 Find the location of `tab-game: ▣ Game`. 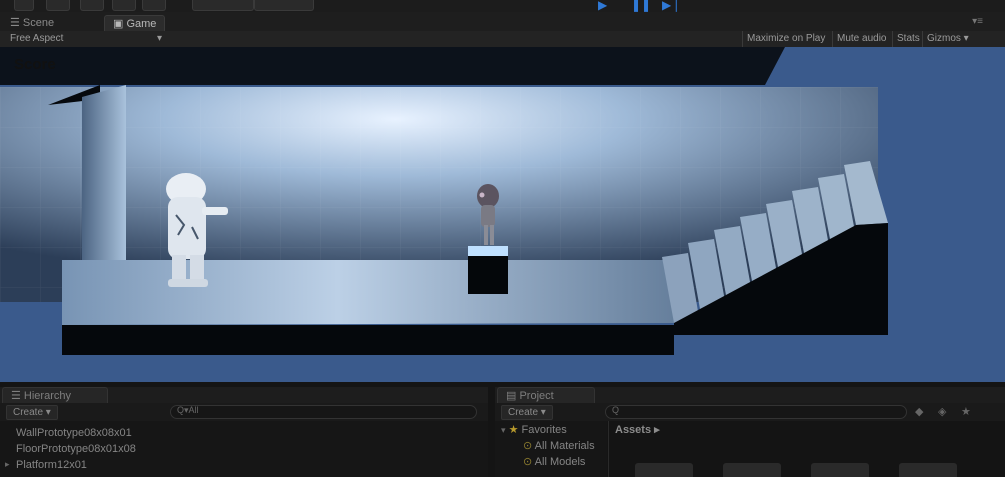

tab-game: ▣ Game is located at coordinates (135, 23).